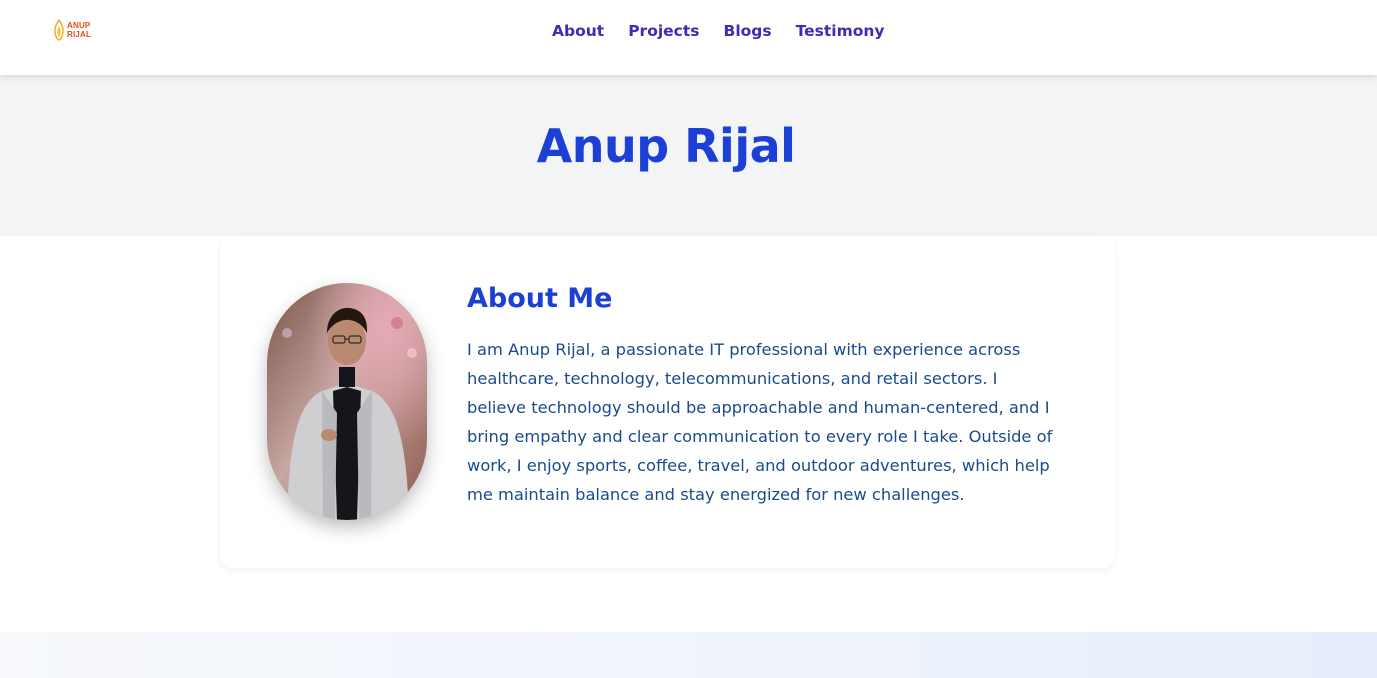 The width and height of the screenshot is (1377, 678). I want to click on hero-title: Anup Rijal, so click(666, 146).